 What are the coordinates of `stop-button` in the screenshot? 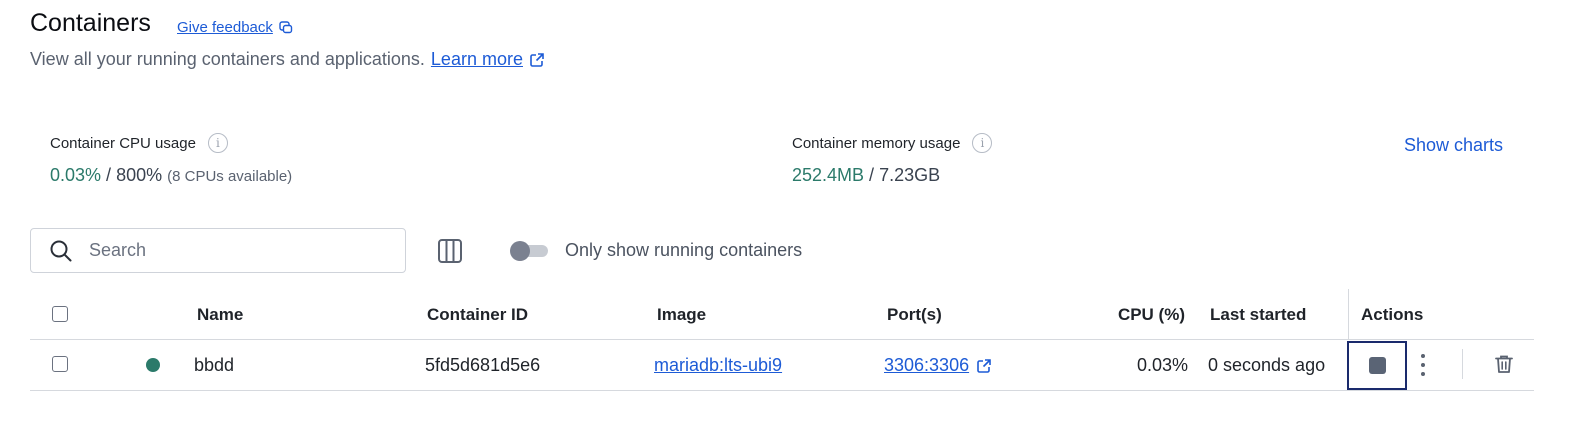 It's located at (1377, 365).